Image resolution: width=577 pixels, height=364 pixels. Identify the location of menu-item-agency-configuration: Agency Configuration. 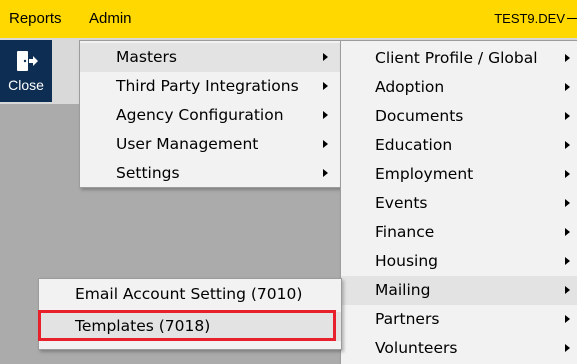
(210, 115).